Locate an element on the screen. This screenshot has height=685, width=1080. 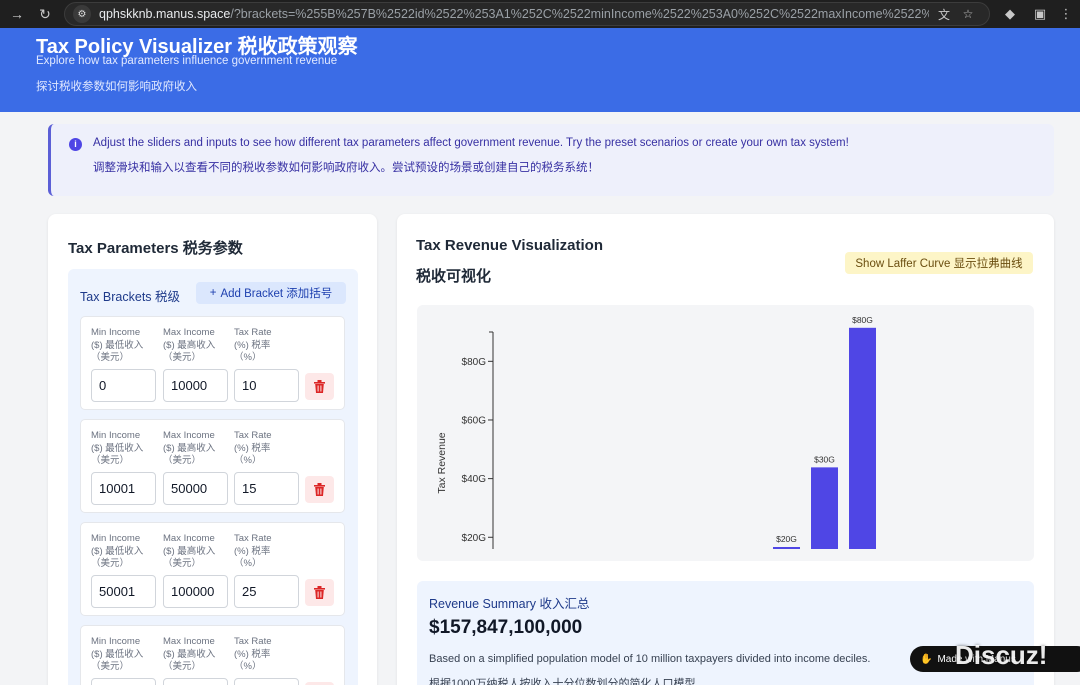
tax-rate-input: 25 is located at coordinates (266, 591).